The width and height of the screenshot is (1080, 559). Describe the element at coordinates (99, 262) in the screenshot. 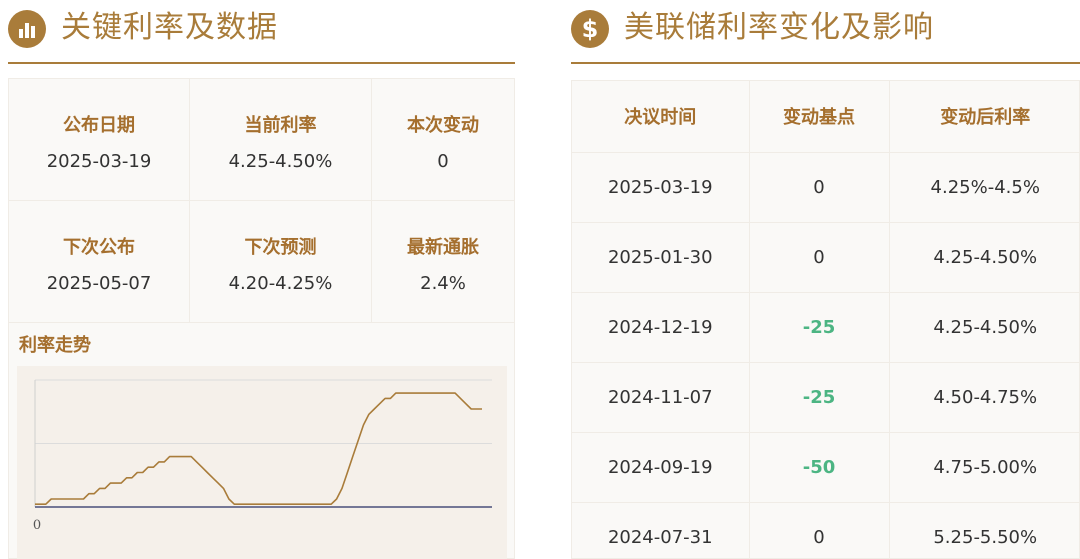

I see `stat-next-release: 下次公布 2025-05-07` at that location.